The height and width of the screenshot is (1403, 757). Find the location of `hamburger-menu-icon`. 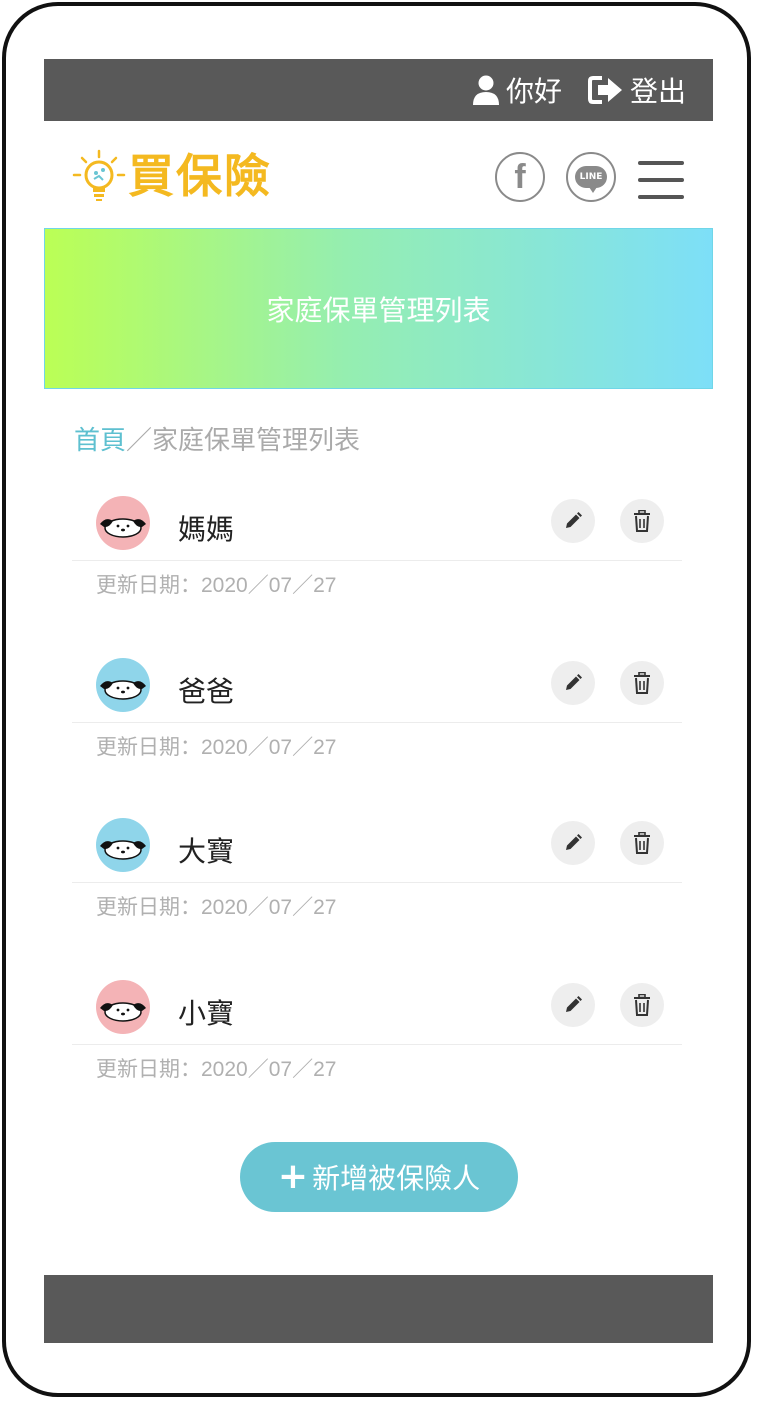

hamburger-menu-icon is located at coordinates (661, 180).